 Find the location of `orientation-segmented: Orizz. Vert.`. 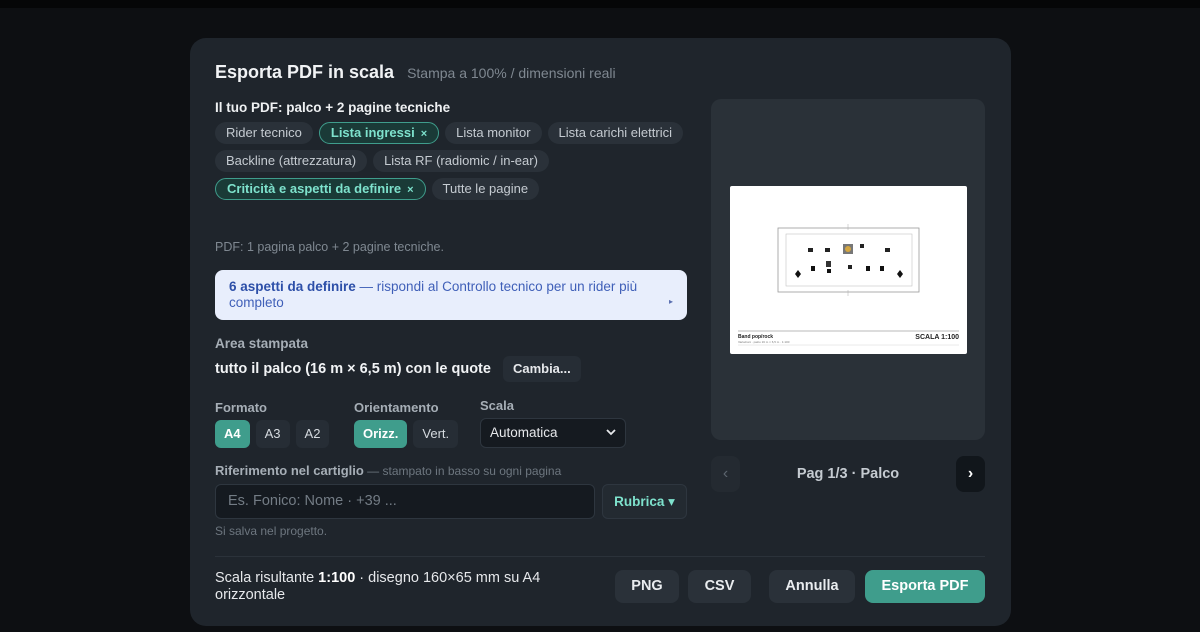

orientation-segmented: Orizz. Vert. is located at coordinates (406, 434).